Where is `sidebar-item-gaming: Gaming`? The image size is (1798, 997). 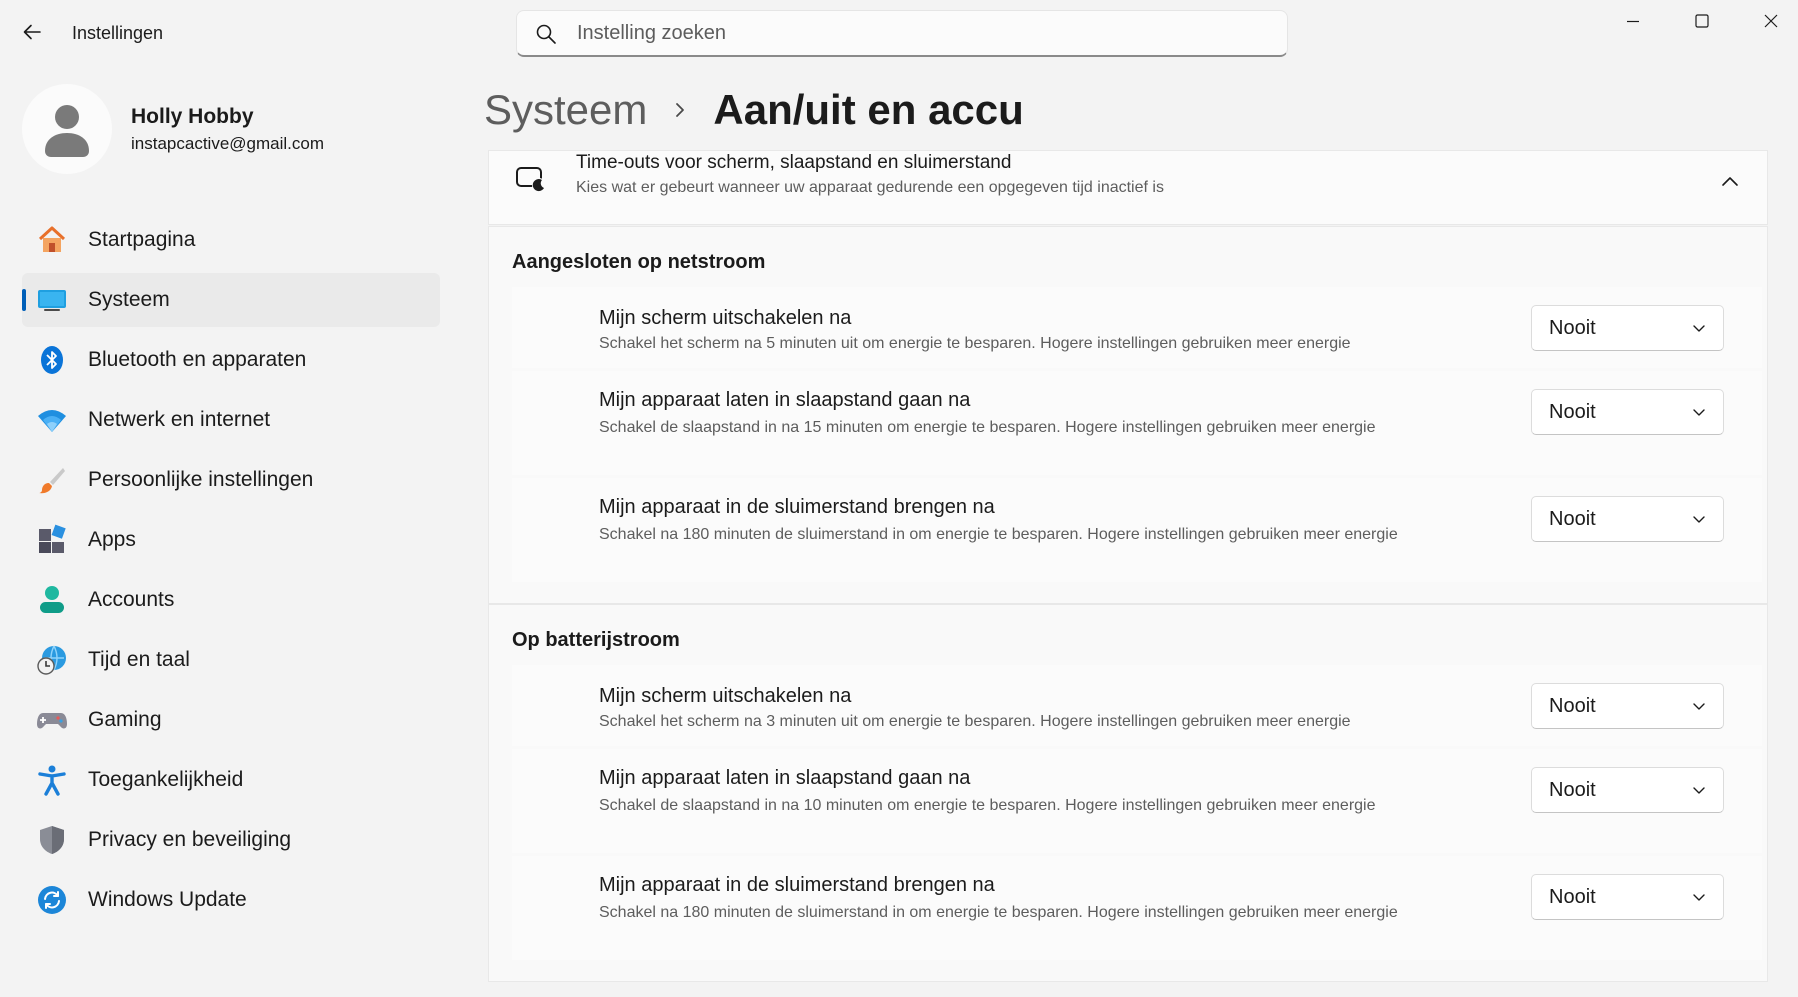
sidebar-item-gaming: Gaming is located at coordinates (231, 720).